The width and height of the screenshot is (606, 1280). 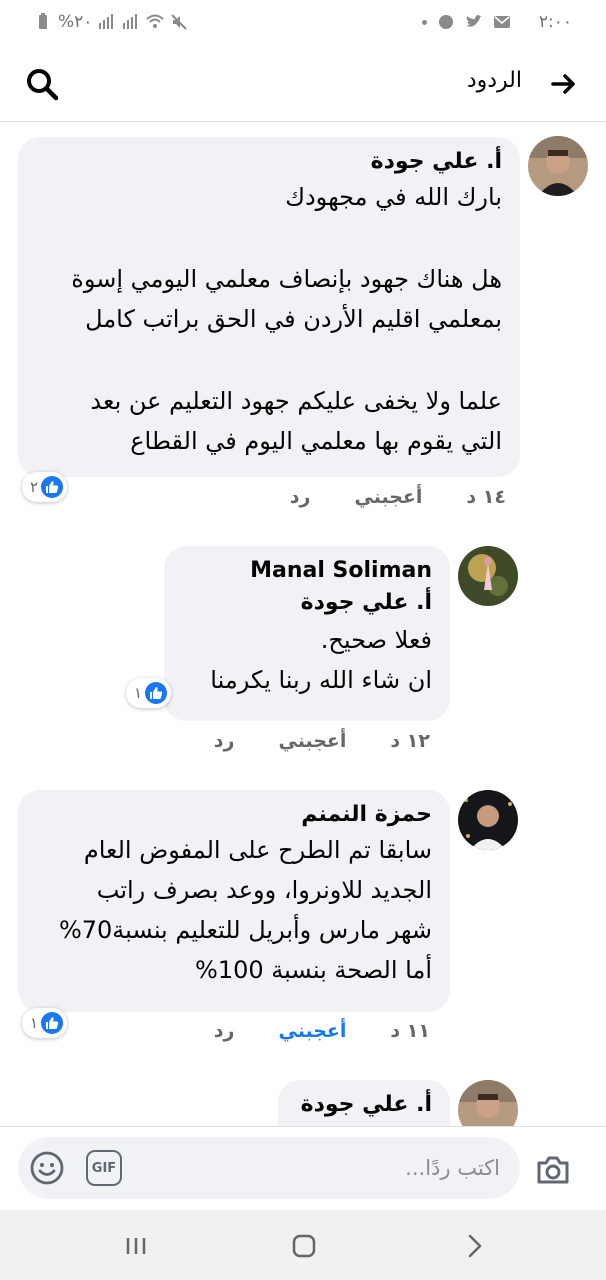 What do you see at coordinates (245, 930) in the screenshot?
I see `comment-text: شهر مارس وأبريل للتعليم بنسبة70%` at bounding box center [245, 930].